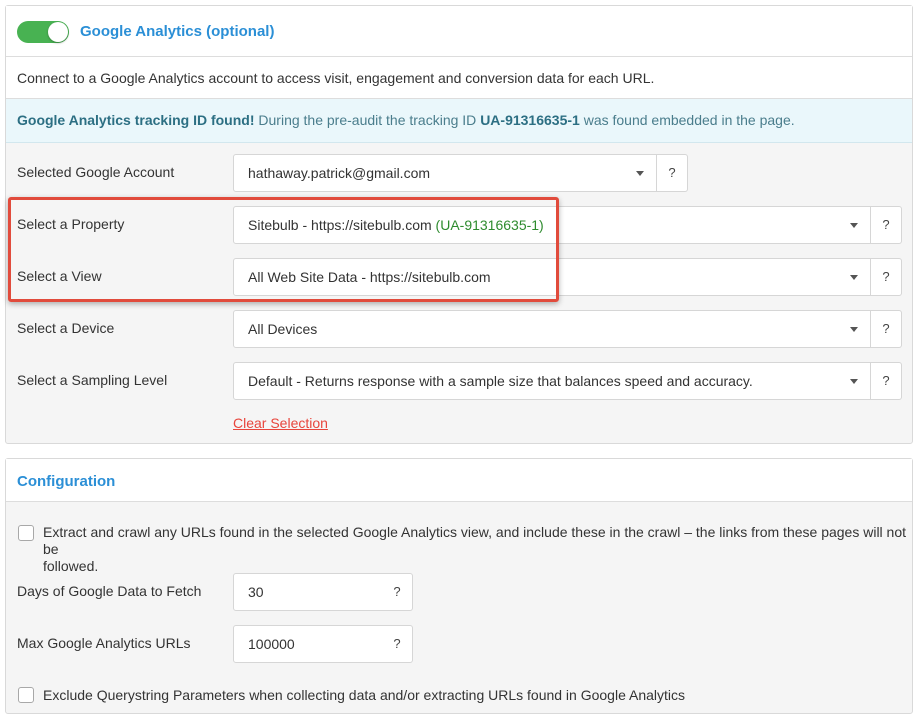  I want to click on property-value: Sitebulb - https://sitebulb.com, so click(340, 225).